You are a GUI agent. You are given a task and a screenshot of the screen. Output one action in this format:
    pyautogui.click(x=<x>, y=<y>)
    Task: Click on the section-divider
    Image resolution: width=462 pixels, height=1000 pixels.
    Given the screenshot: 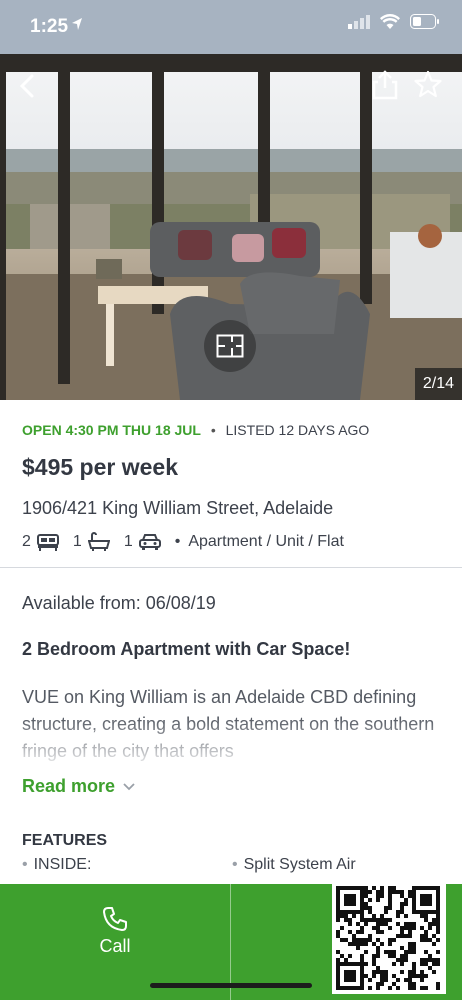 What is the action you would take?
    pyautogui.click(x=231, y=567)
    